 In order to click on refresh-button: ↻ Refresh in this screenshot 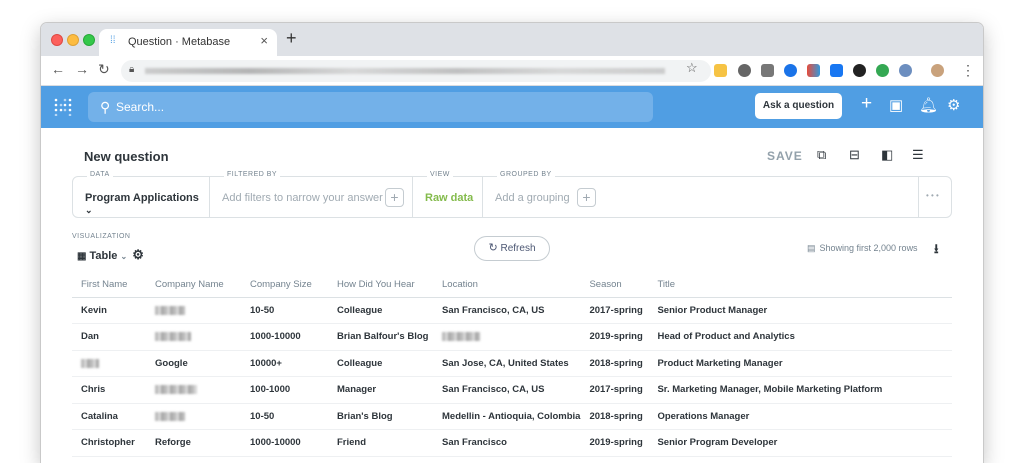, I will do `click(512, 248)`.